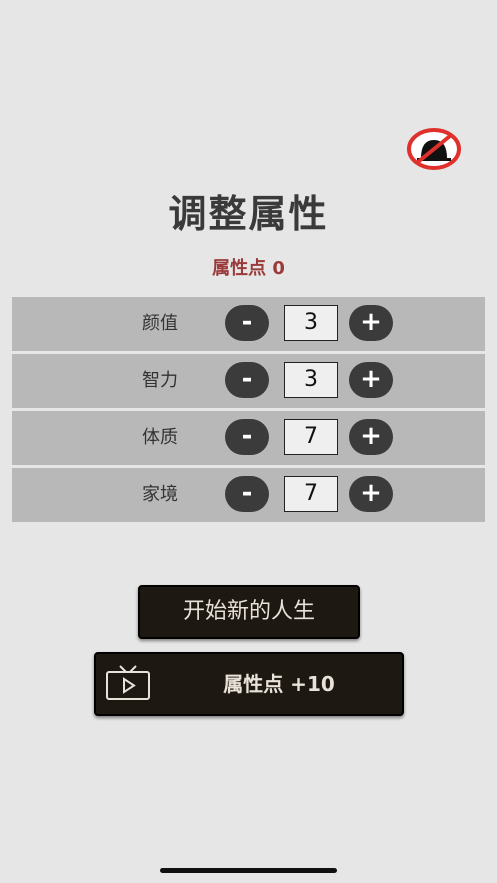  Describe the element at coordinates (160, 380) in the screenshot. I see `attribute-label: 智力` at that location.